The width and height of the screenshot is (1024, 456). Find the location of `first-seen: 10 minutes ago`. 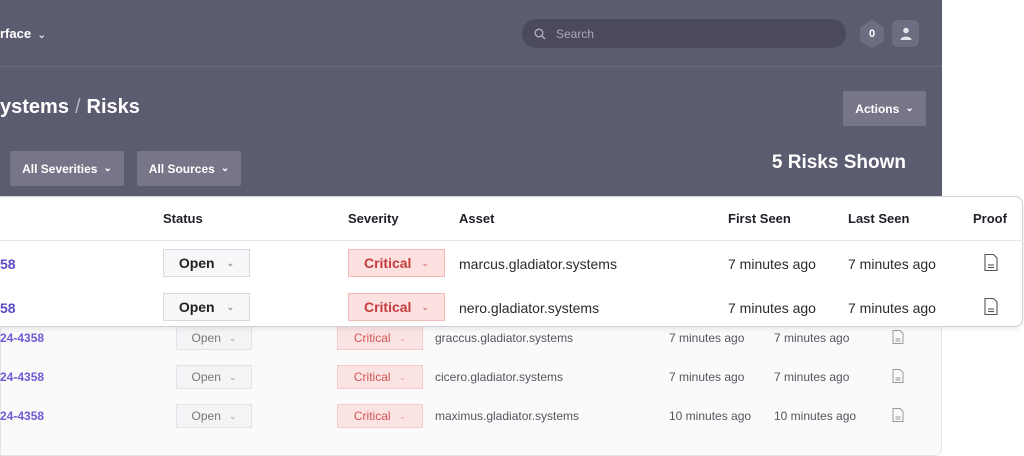

first-seen: 10 minutes ago is located at coordinates (710, 416).